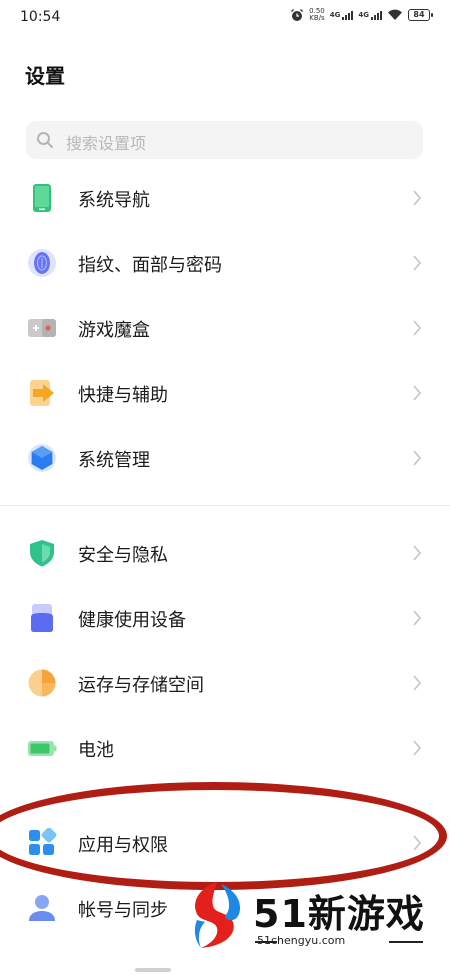 This screenshot has width=450, height=975. Describe the element at coordinates (114, 330) in the screenshot. I see `settings-item-label: 游戏魔盒` at that location.